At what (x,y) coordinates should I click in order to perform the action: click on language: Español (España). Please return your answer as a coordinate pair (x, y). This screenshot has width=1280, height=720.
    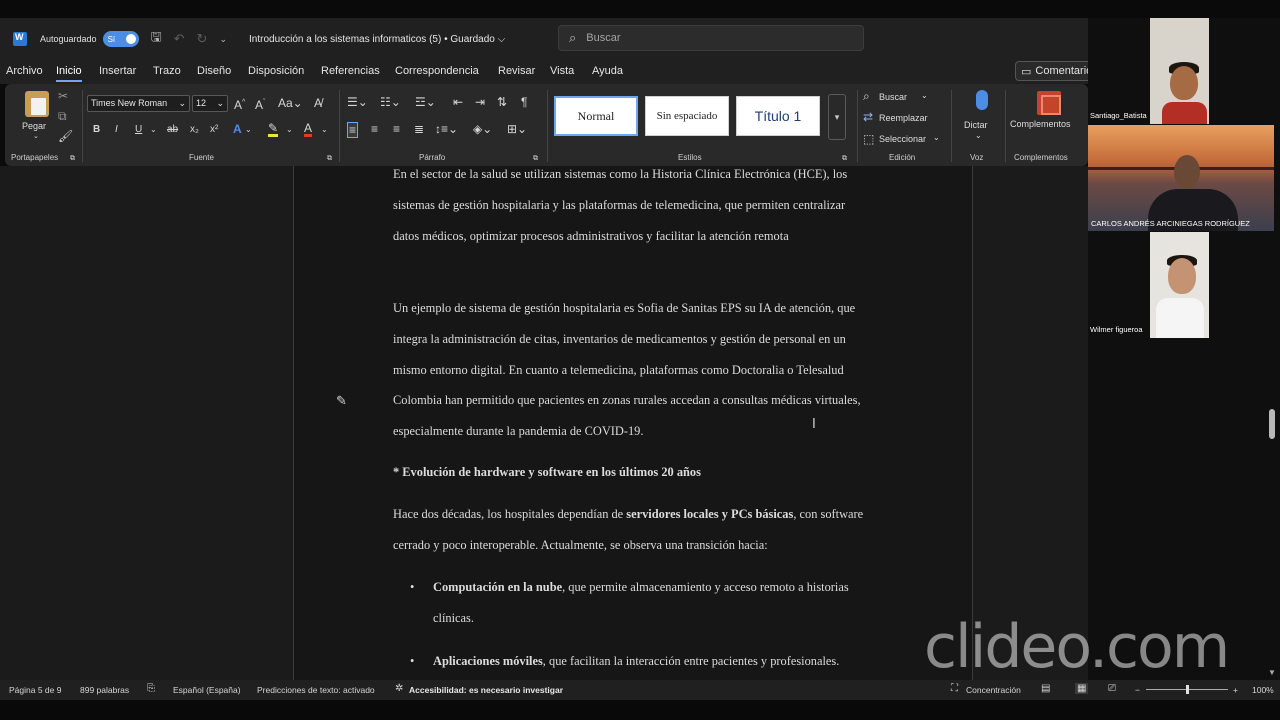
    Looking at the image, I should click on (207, 690).